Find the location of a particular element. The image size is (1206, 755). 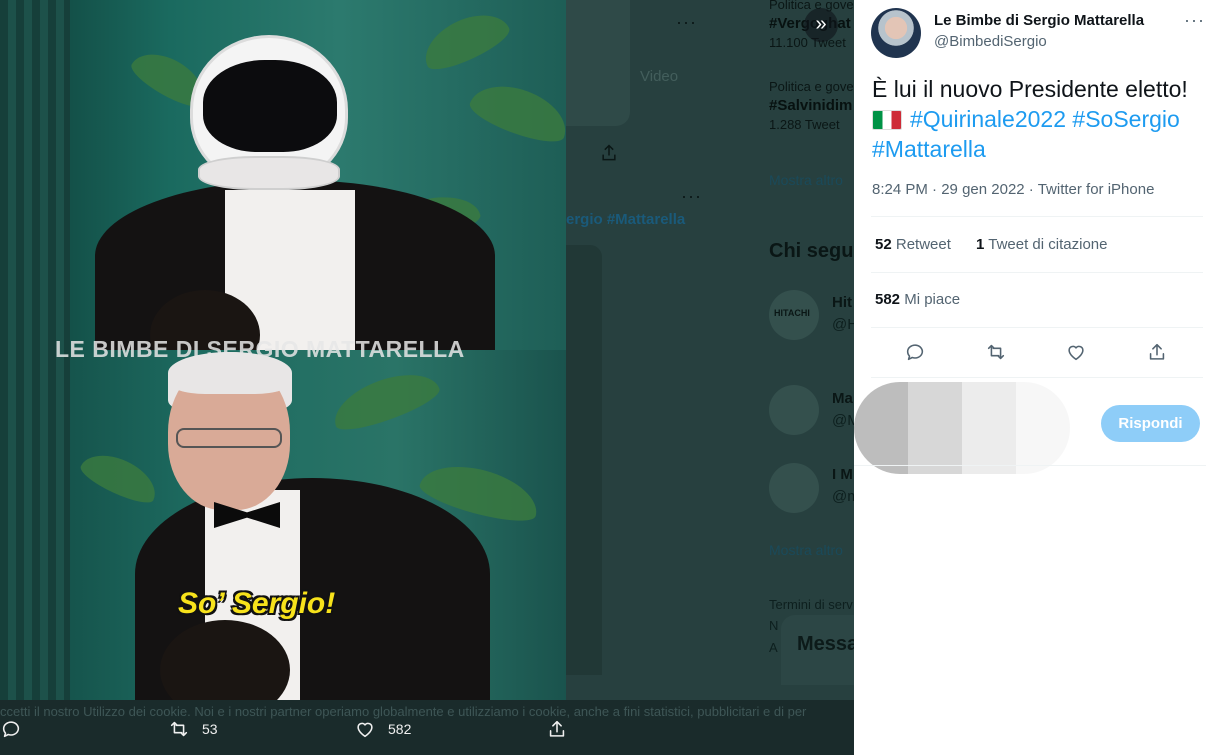

more-options-button: ··· is located at coordinates (1194, 20).